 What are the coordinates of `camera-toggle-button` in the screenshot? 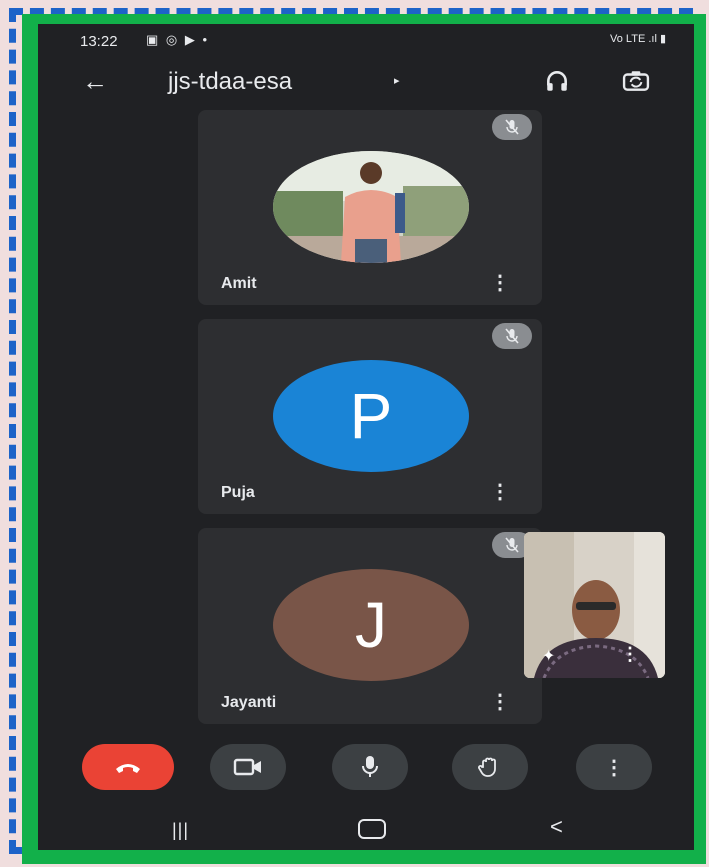 It's located at (248, 767).